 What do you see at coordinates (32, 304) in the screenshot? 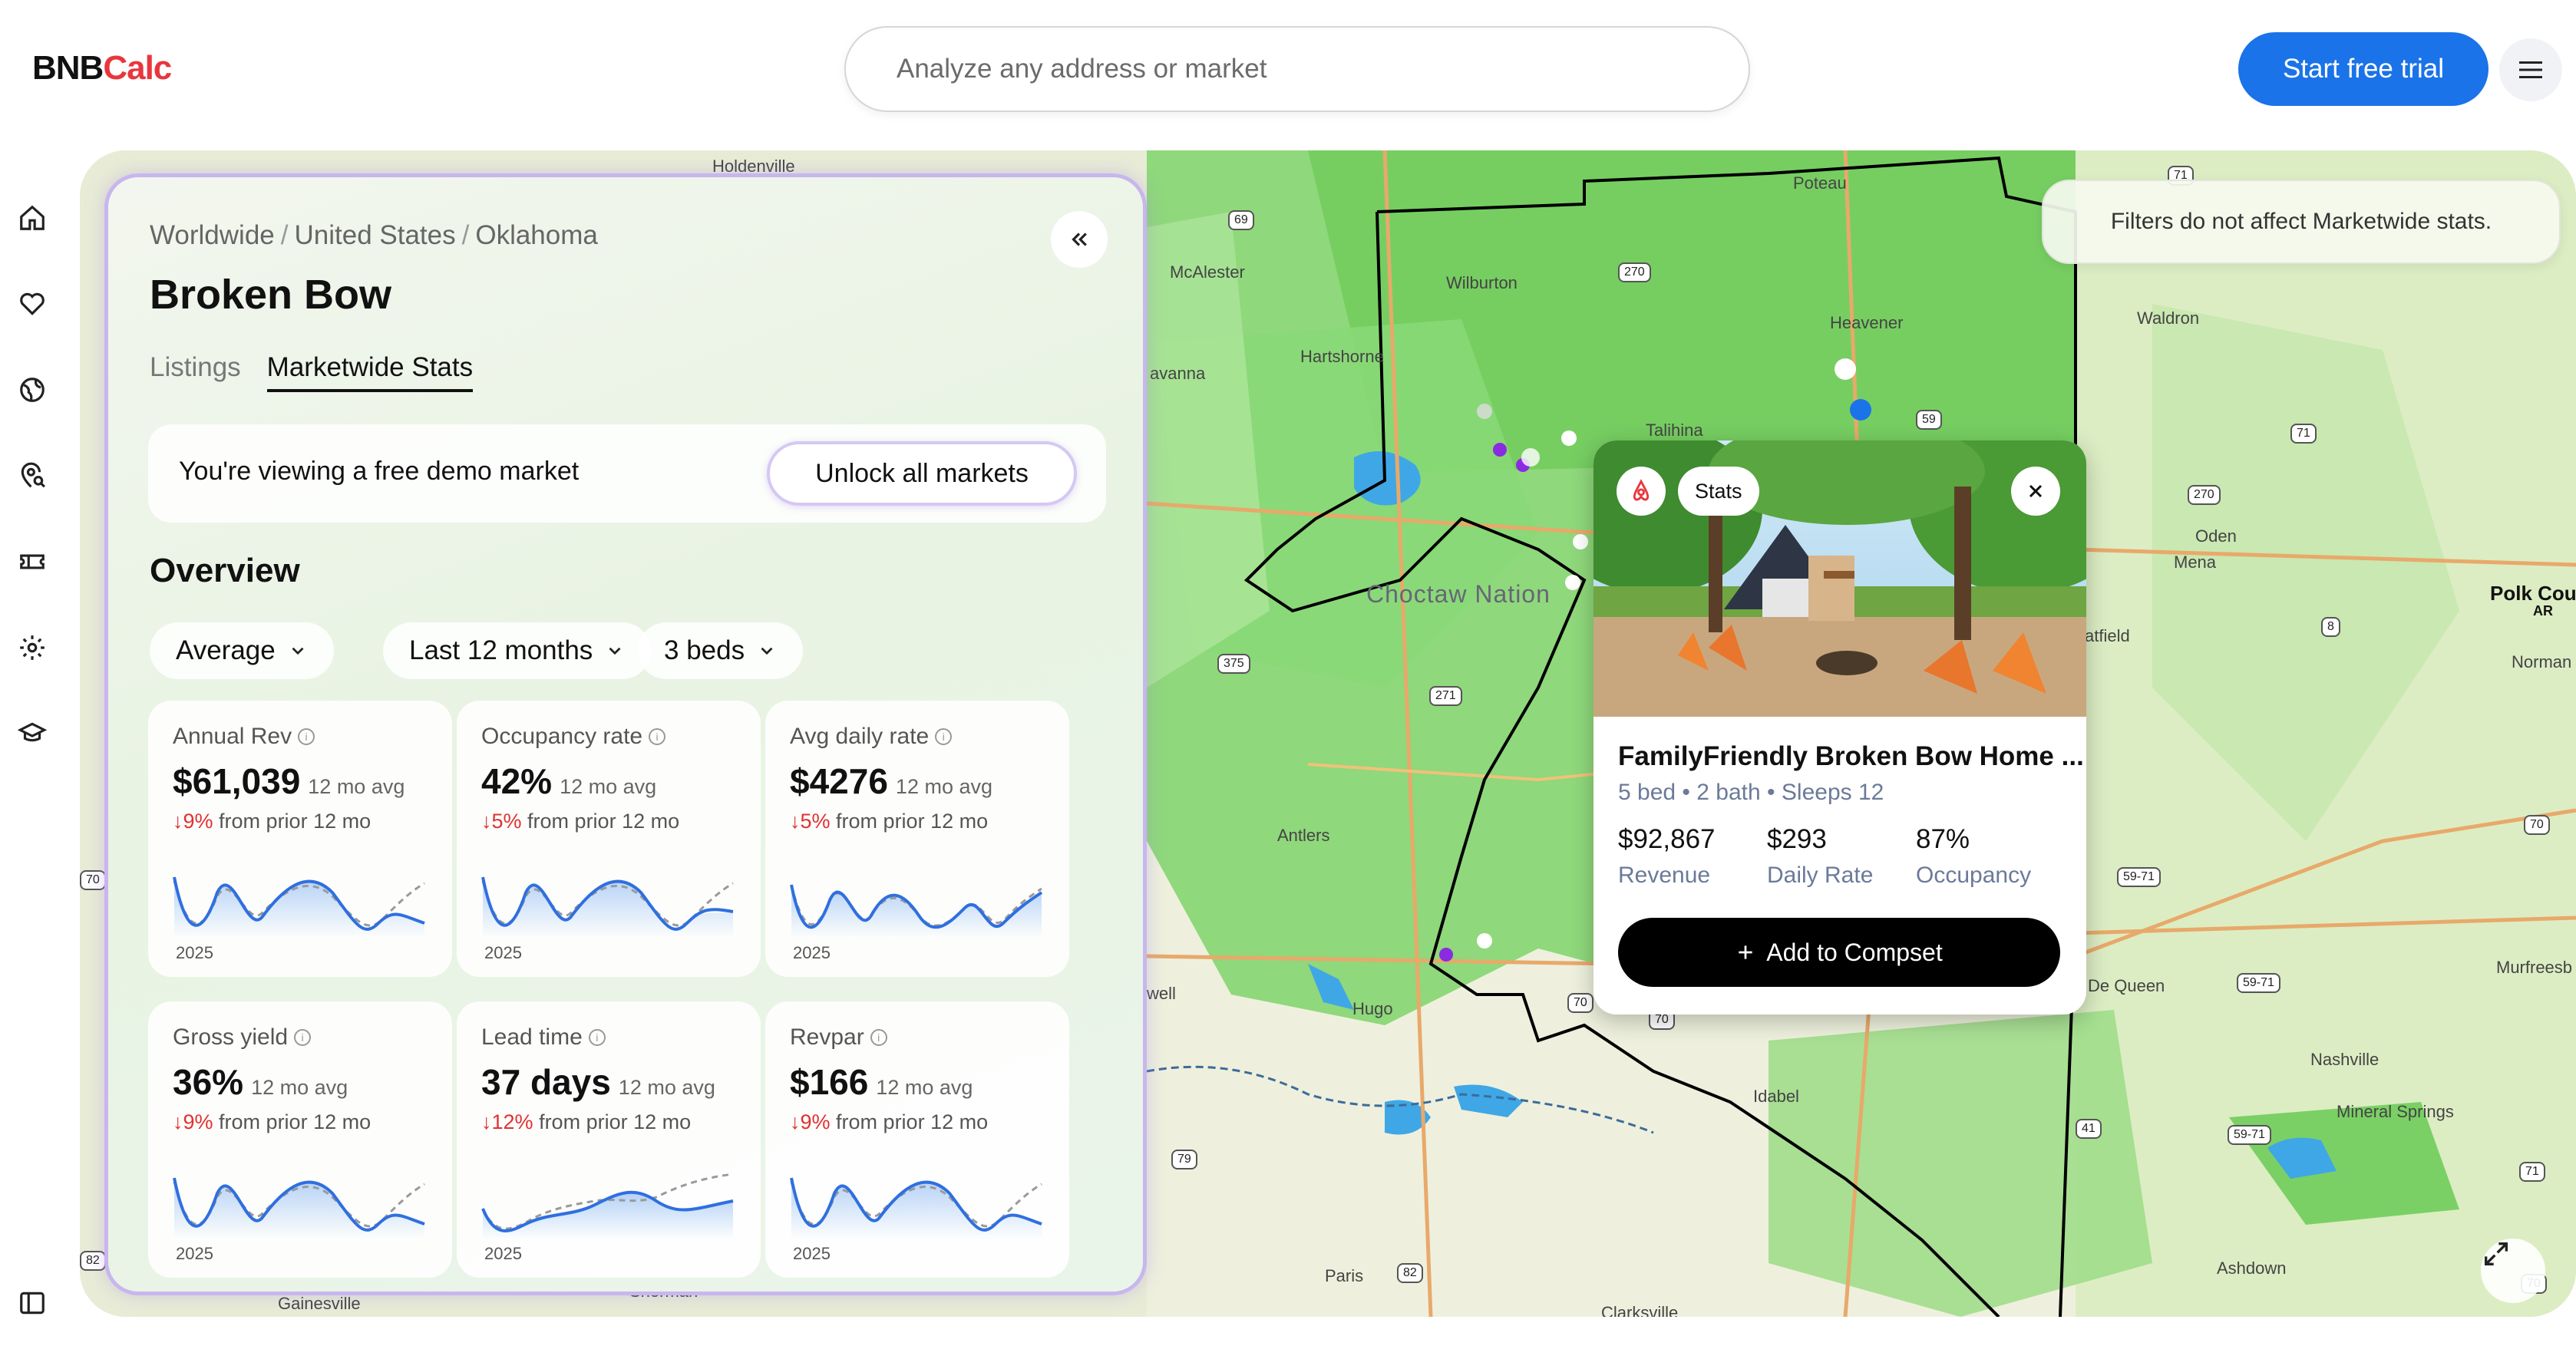
I see `heart-icon` at bounding box center [32, 304].